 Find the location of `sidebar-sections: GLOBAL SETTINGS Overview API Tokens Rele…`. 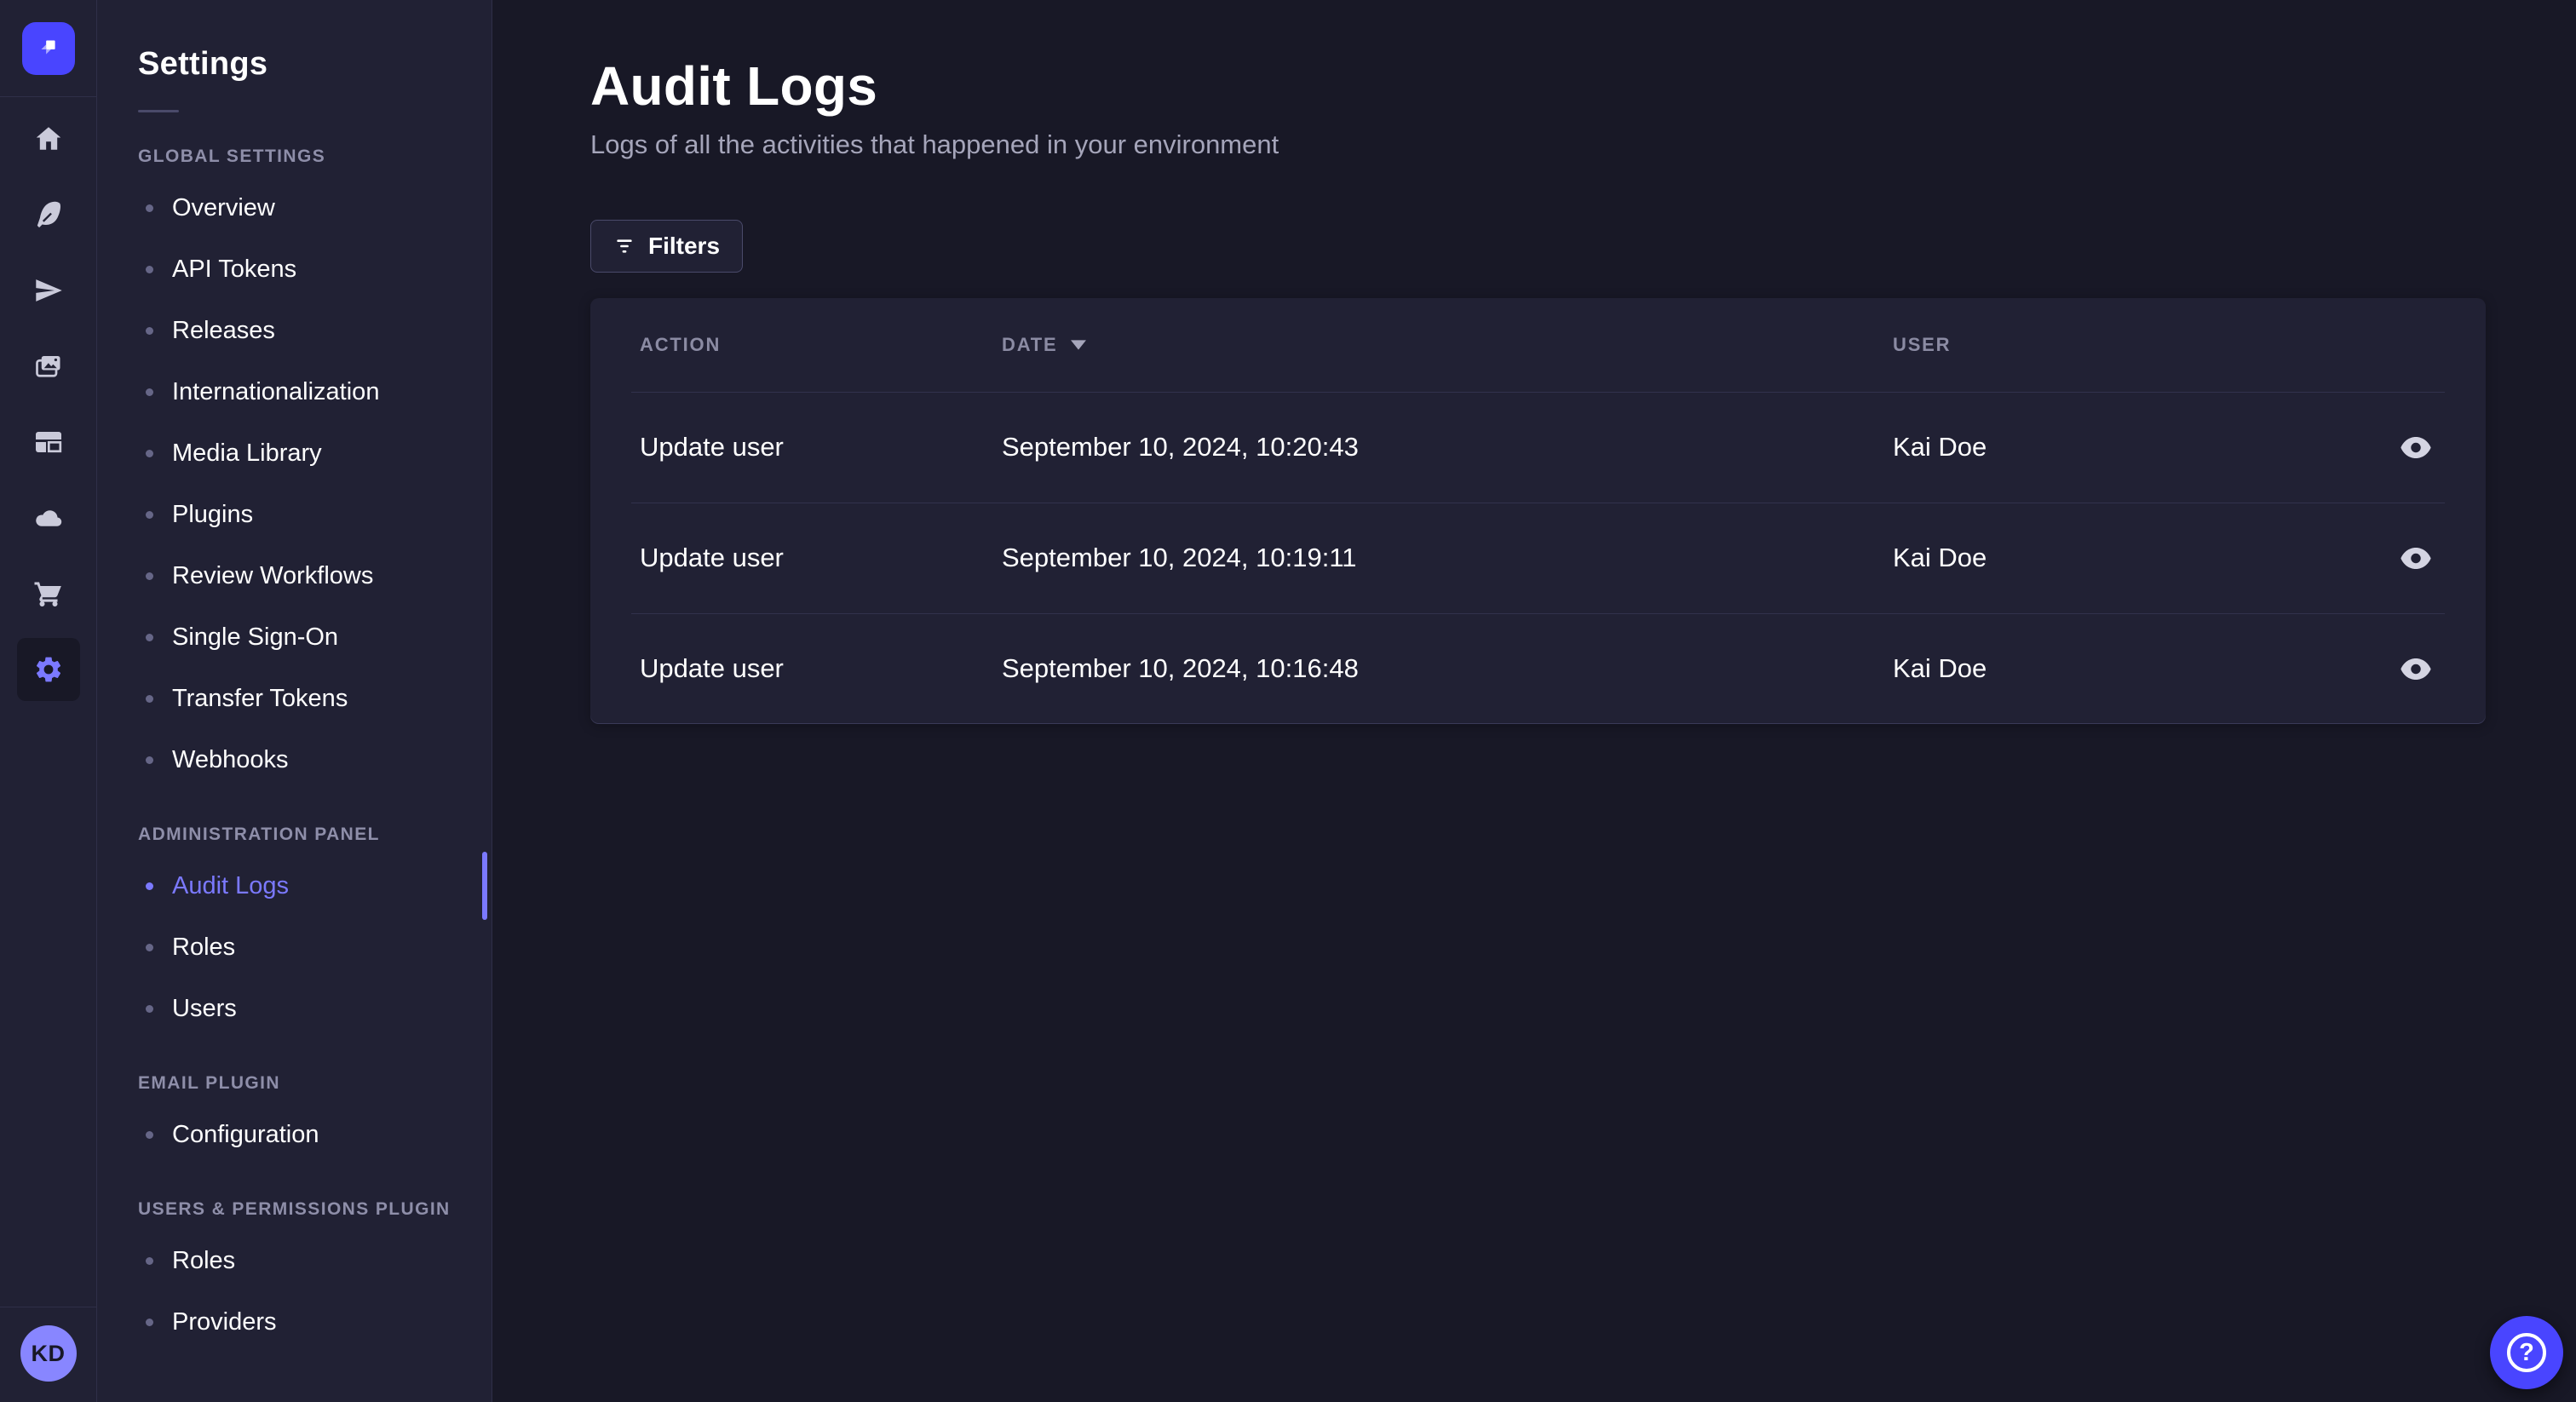

sidebar-sections: GLOBAL SETTINGS Overview API Tokens Rele… is located at coordinates (315, 750).